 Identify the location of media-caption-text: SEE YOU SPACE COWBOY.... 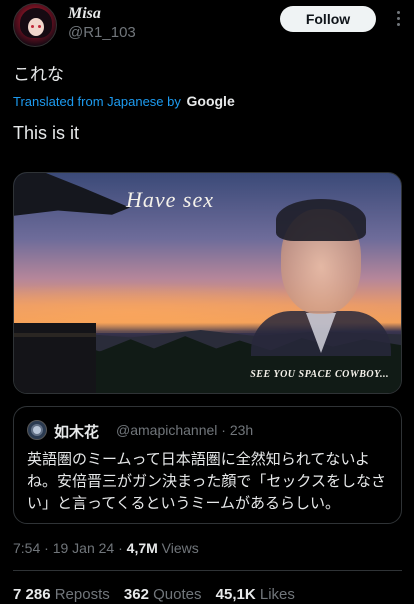
(319, 374).